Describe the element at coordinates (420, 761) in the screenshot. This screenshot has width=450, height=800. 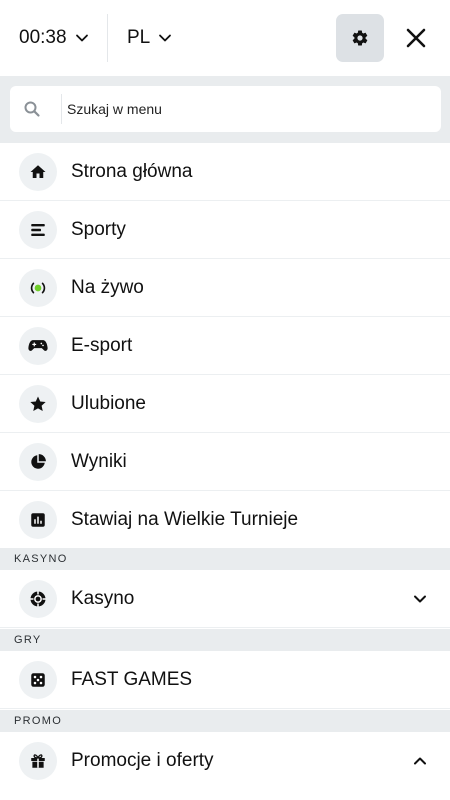
I see `chevron-up-icon` at that location.